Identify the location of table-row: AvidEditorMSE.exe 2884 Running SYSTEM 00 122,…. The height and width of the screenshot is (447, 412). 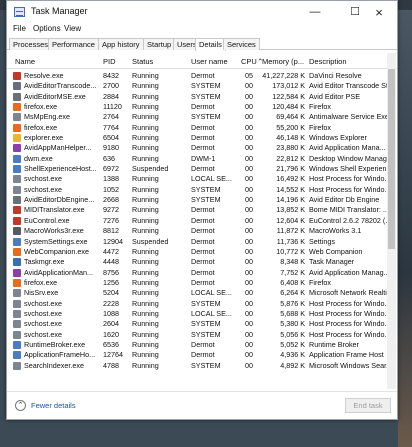
(202, 97).